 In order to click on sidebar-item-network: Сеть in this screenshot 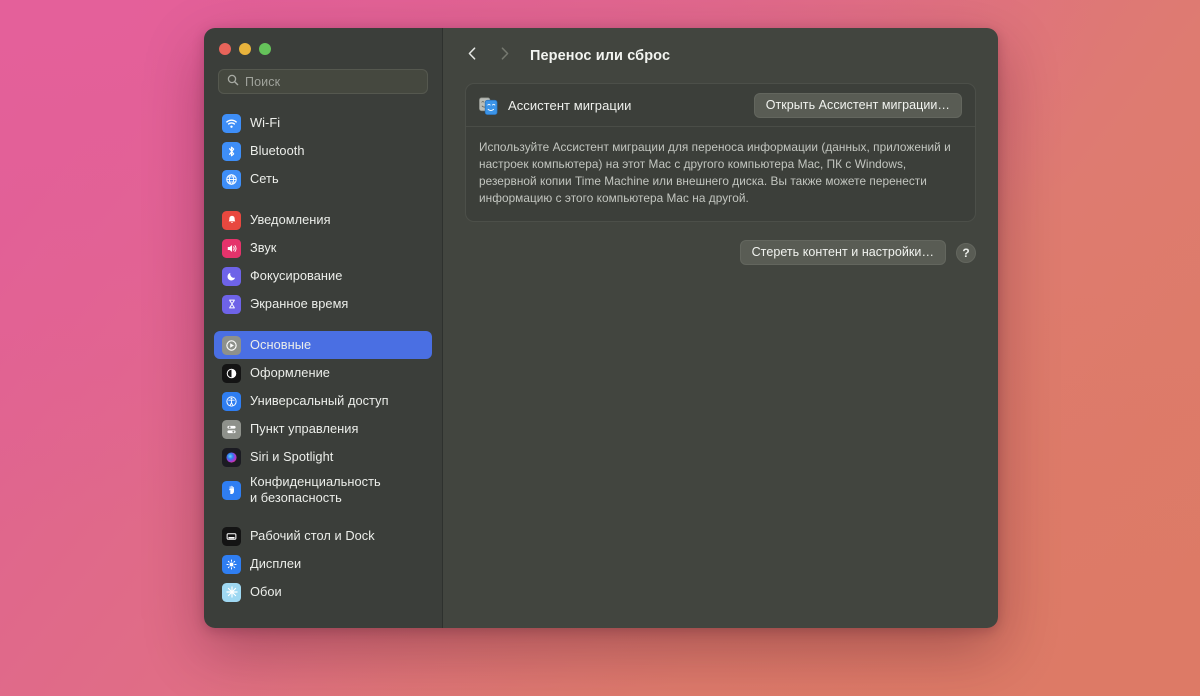, I will do `click(323, 179)`.